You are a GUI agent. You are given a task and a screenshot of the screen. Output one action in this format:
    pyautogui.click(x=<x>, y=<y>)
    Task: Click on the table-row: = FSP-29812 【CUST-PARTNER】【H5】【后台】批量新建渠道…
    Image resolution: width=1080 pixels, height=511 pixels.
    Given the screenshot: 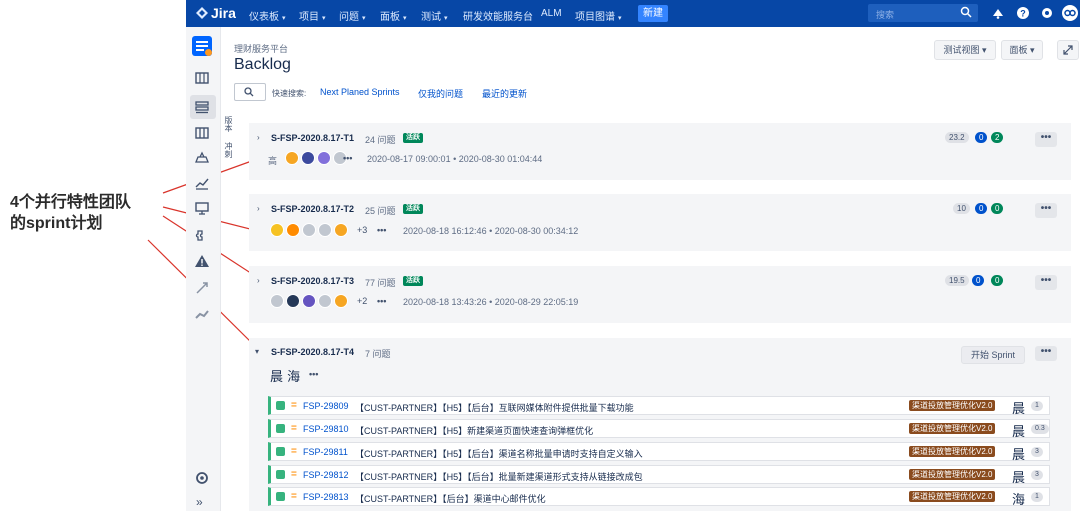 What is the action you would take?
    pyautogui.click(x=659, y=475)
    